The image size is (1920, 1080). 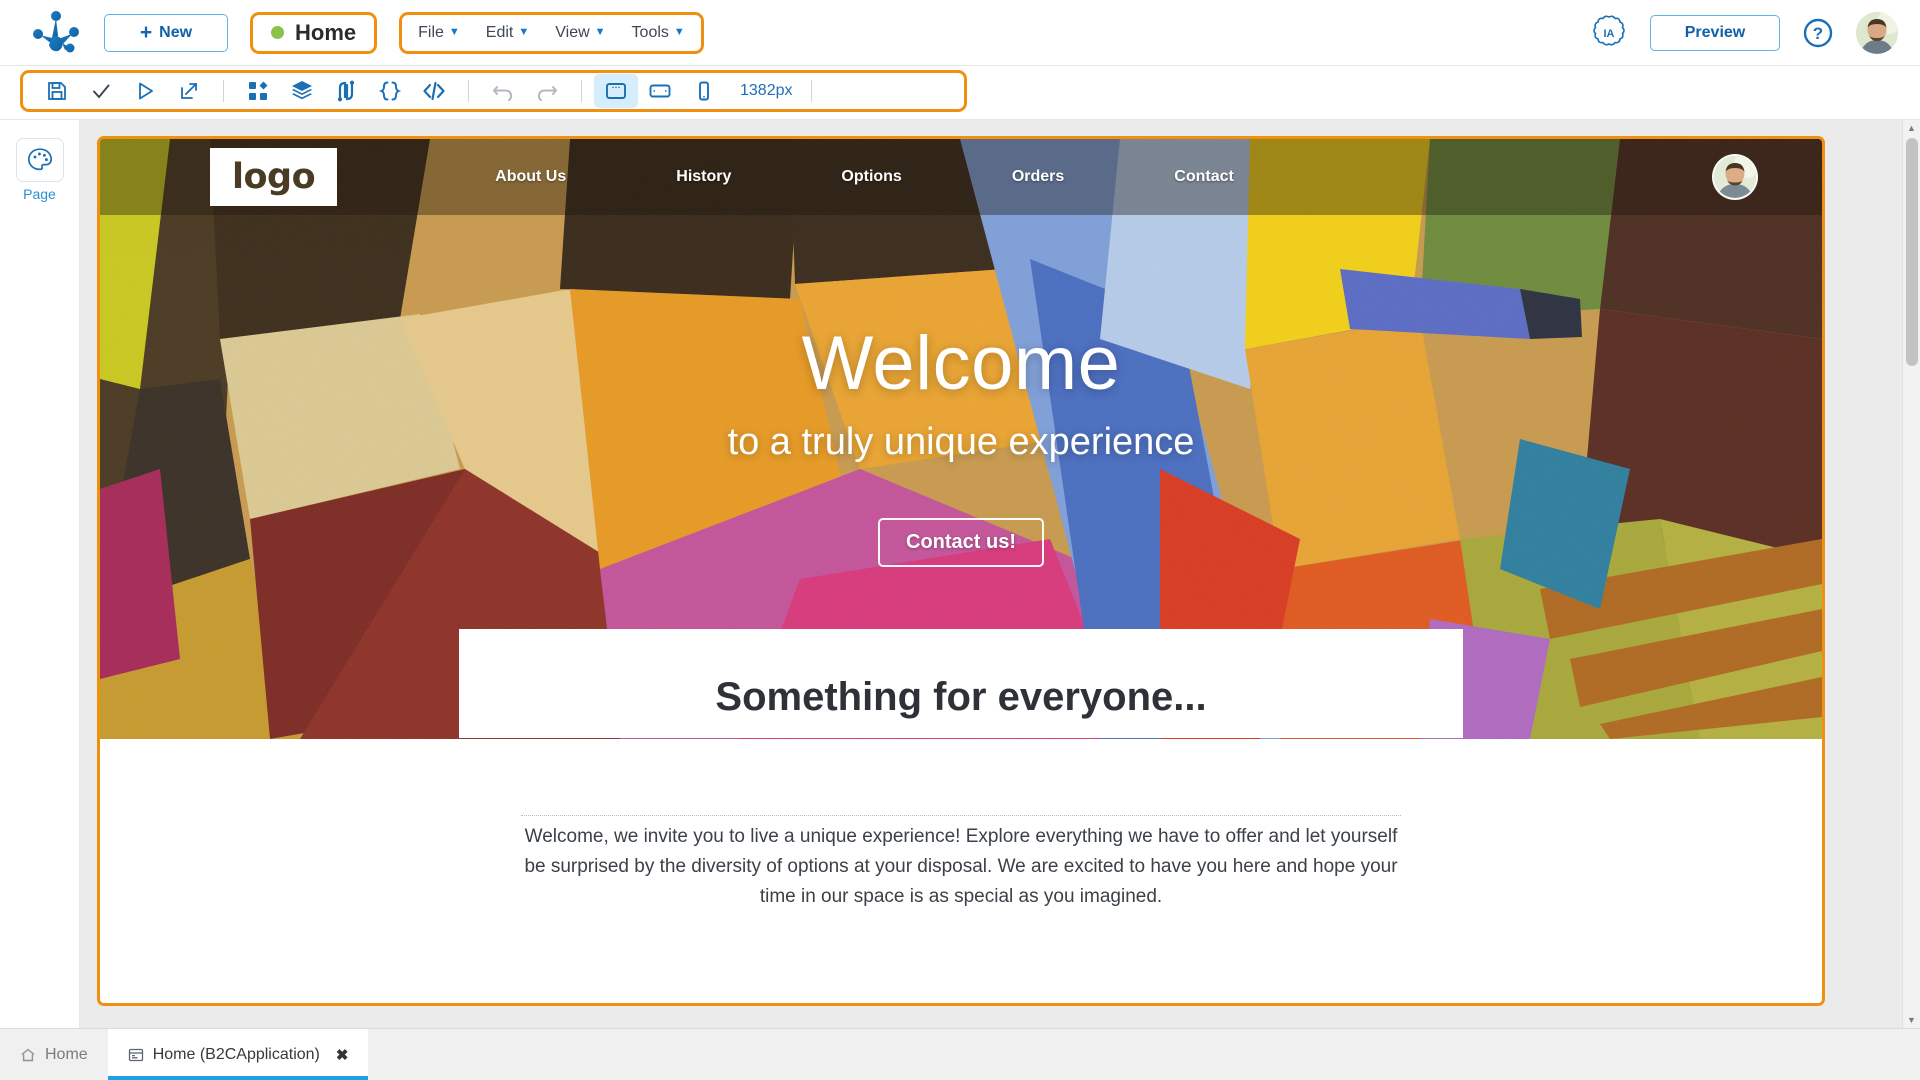 What do you see at coordinates (302, 91) in the screenshot?
I see `layers-icon` at bounding box center [302, 91].